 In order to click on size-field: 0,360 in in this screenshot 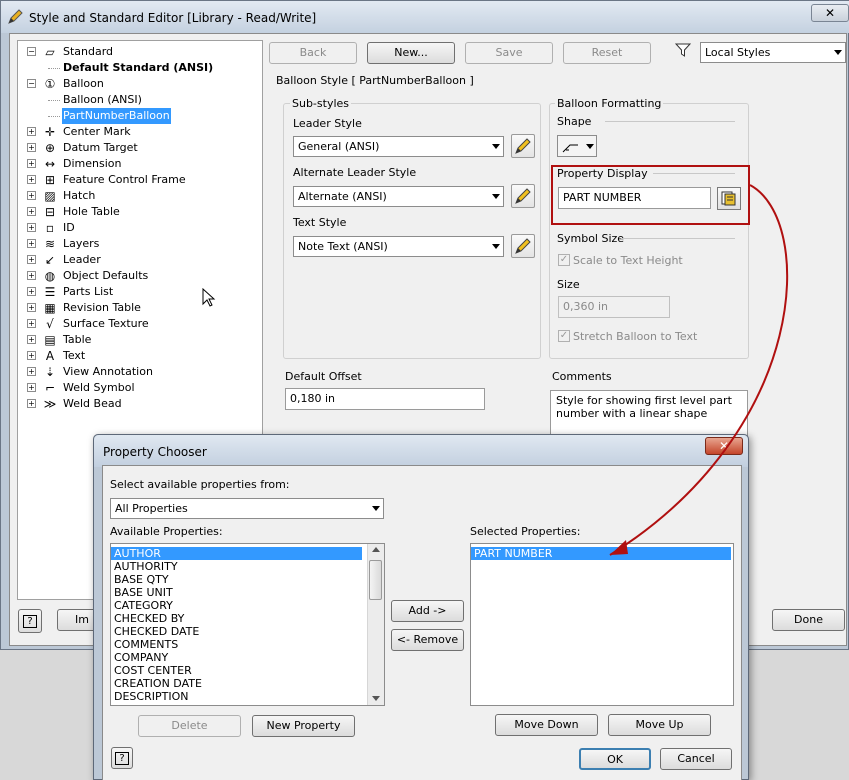, I will do `click(614, 307)`.